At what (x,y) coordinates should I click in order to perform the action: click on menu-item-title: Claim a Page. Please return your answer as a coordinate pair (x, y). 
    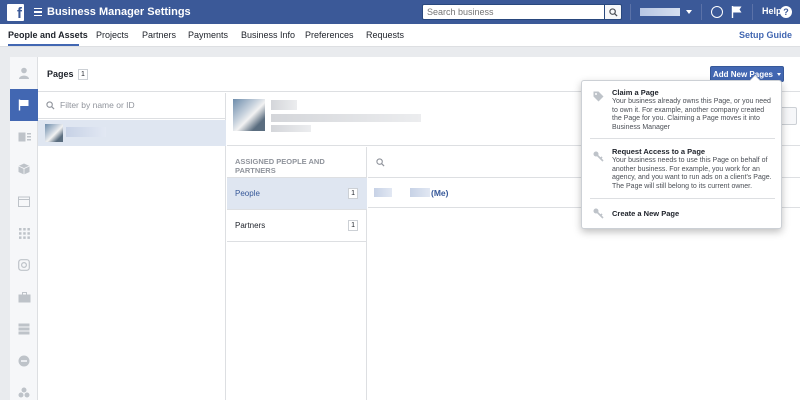
    Looking at the image, I should click on (635, 92).